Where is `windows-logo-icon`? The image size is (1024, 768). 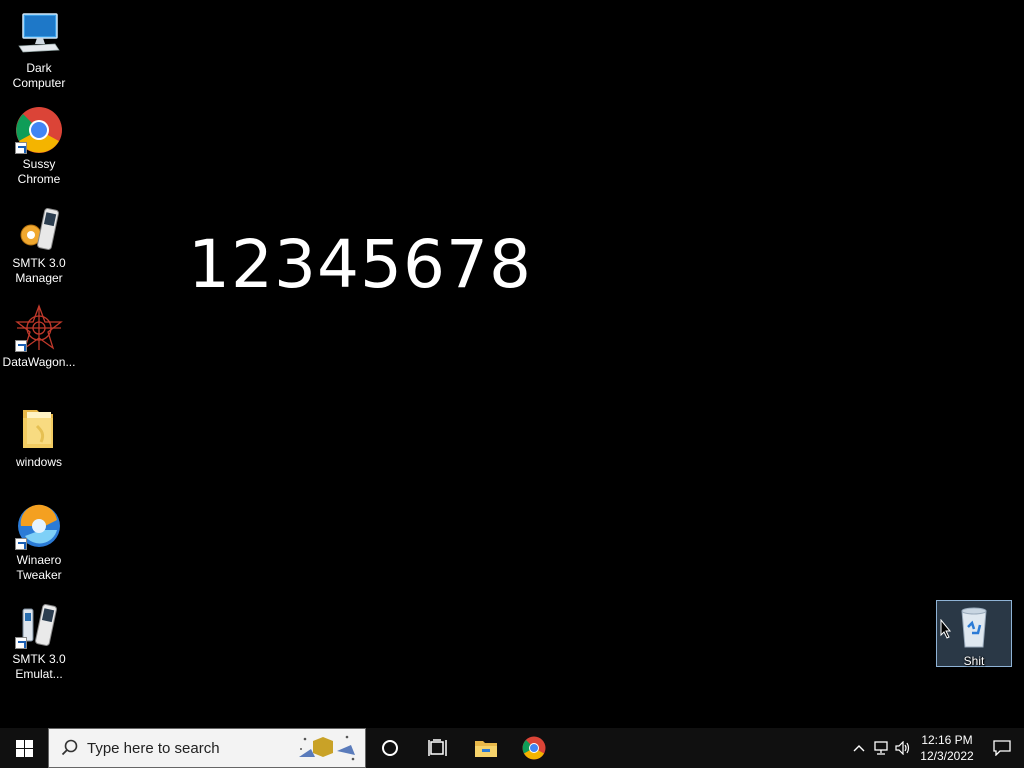
windows-logo-icon is located at coordinates (24, 748).